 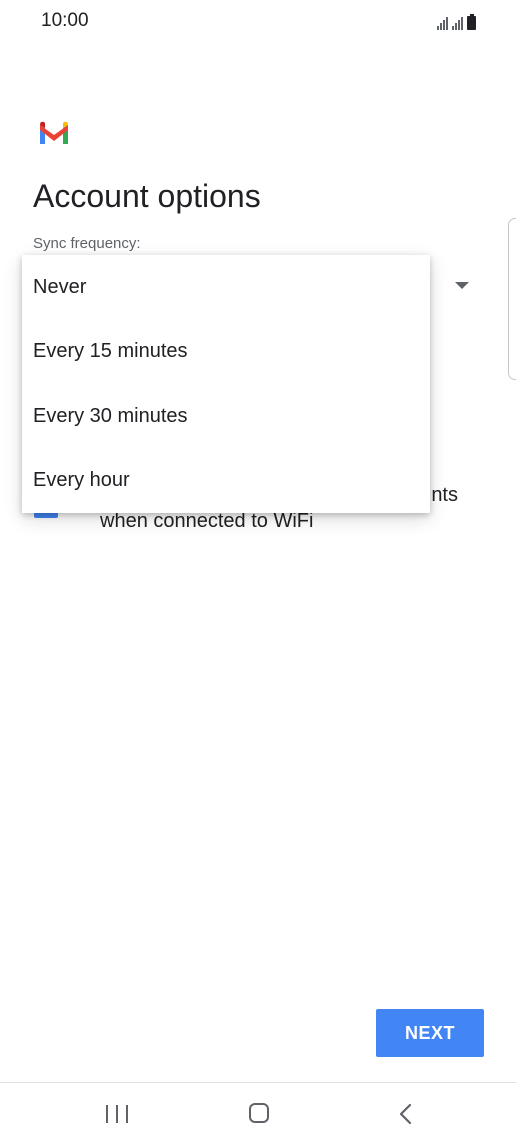 I want to click on next-button: NEXT, so click(x=430, y=1033).